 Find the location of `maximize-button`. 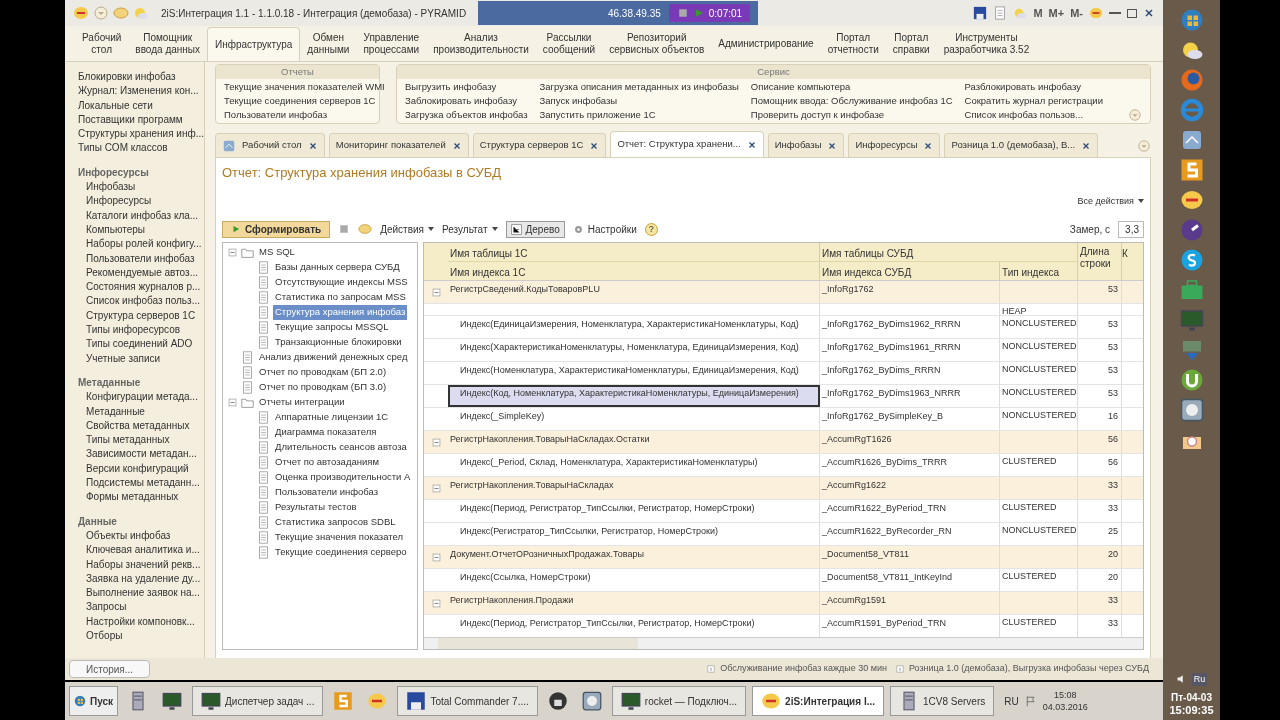

maximize-button is located at coordinates (1132, 13).